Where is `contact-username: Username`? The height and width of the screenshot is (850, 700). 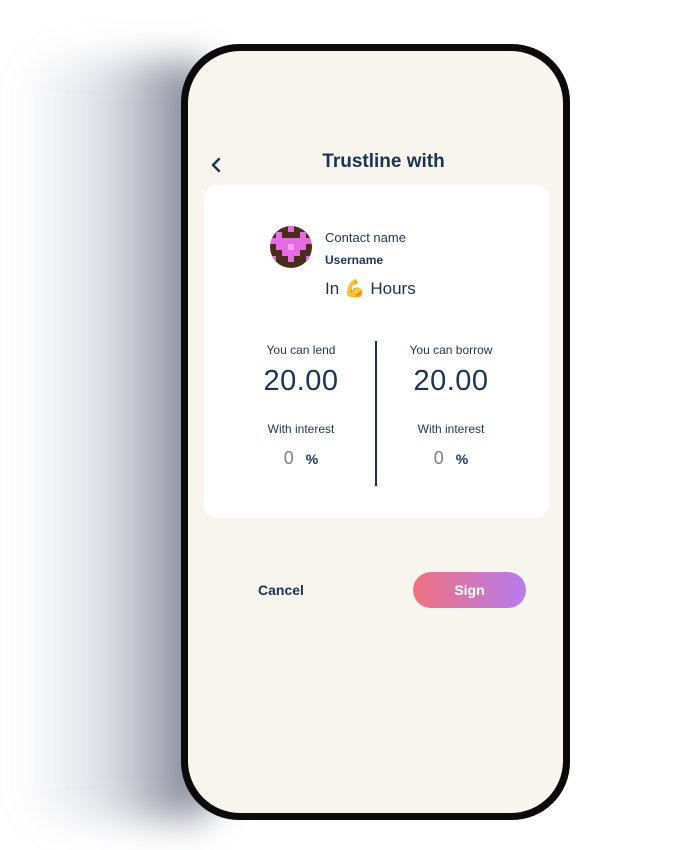 contact-username: Username is located at coordinates (354, 260).